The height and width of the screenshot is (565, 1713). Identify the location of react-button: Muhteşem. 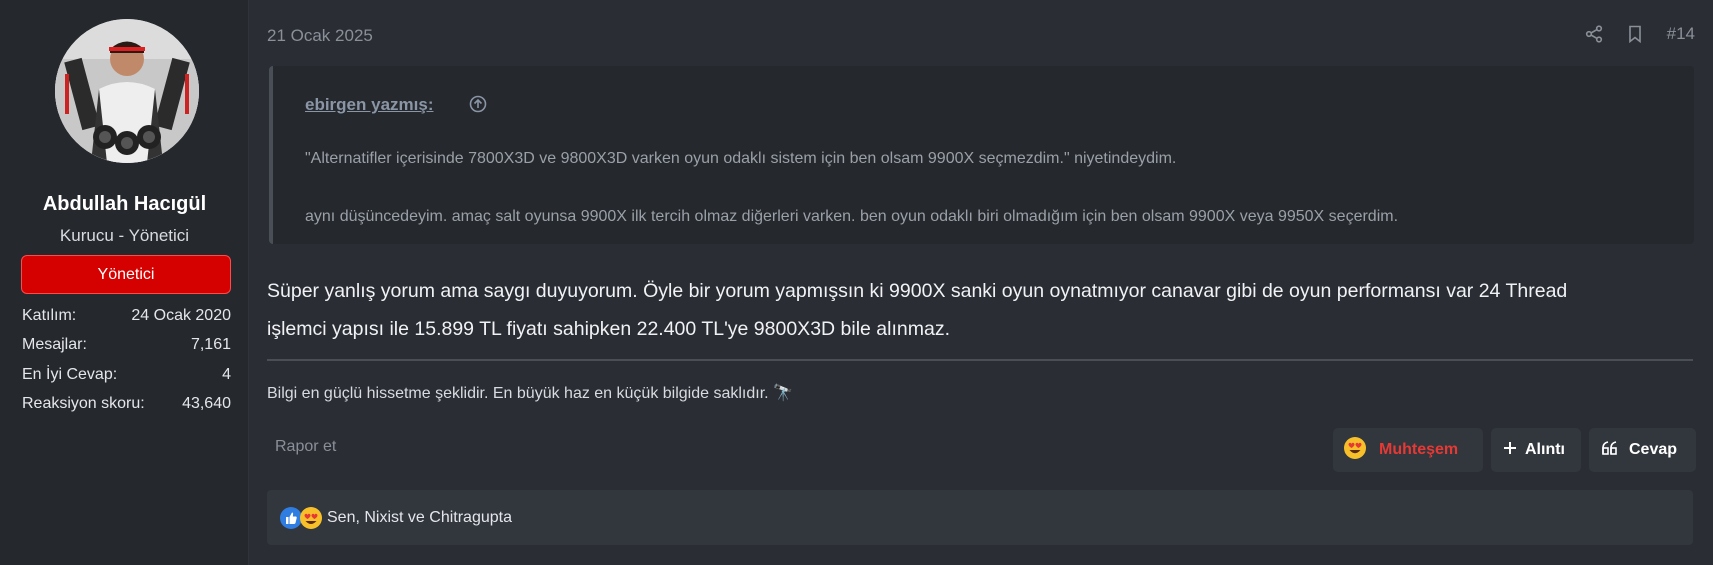
(1408, 450).